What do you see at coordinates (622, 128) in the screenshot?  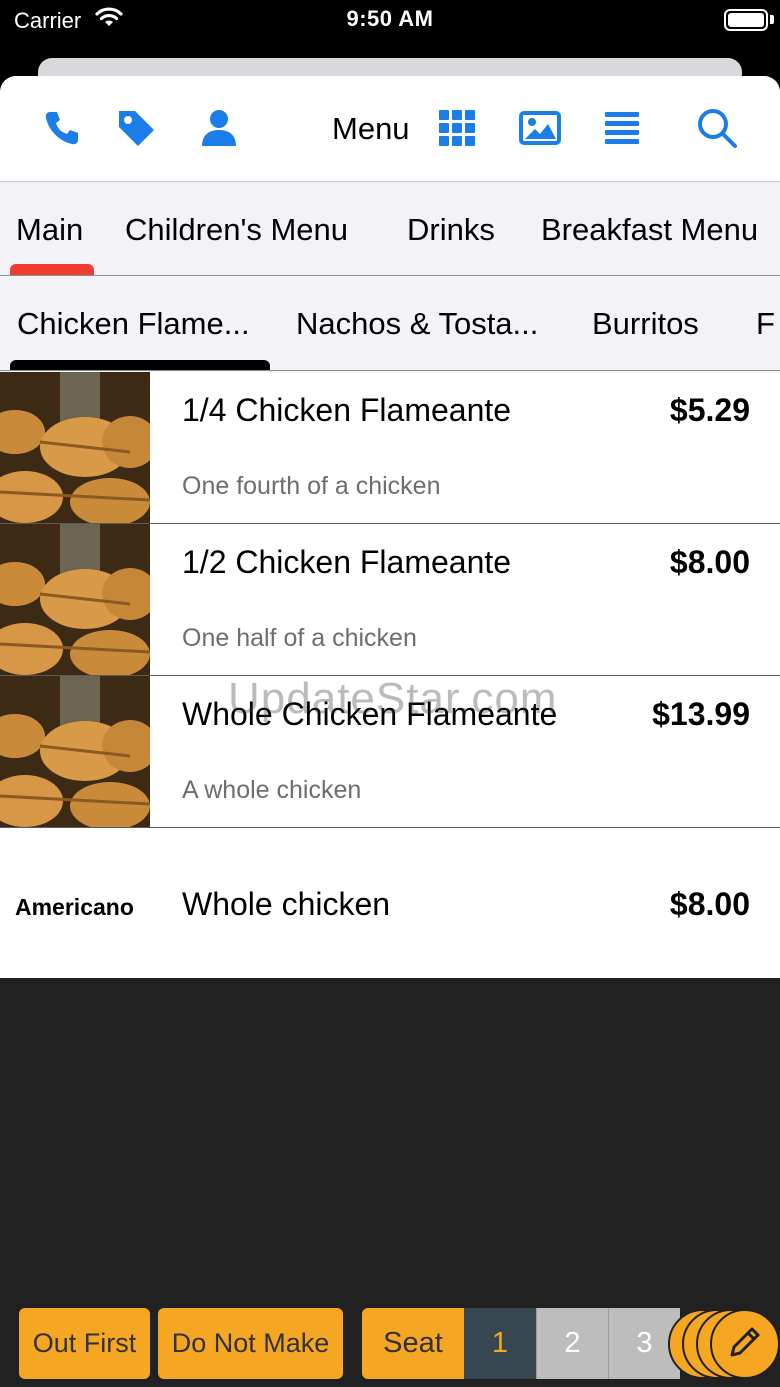 I see `list-icon` at bounding box center [622, 128].